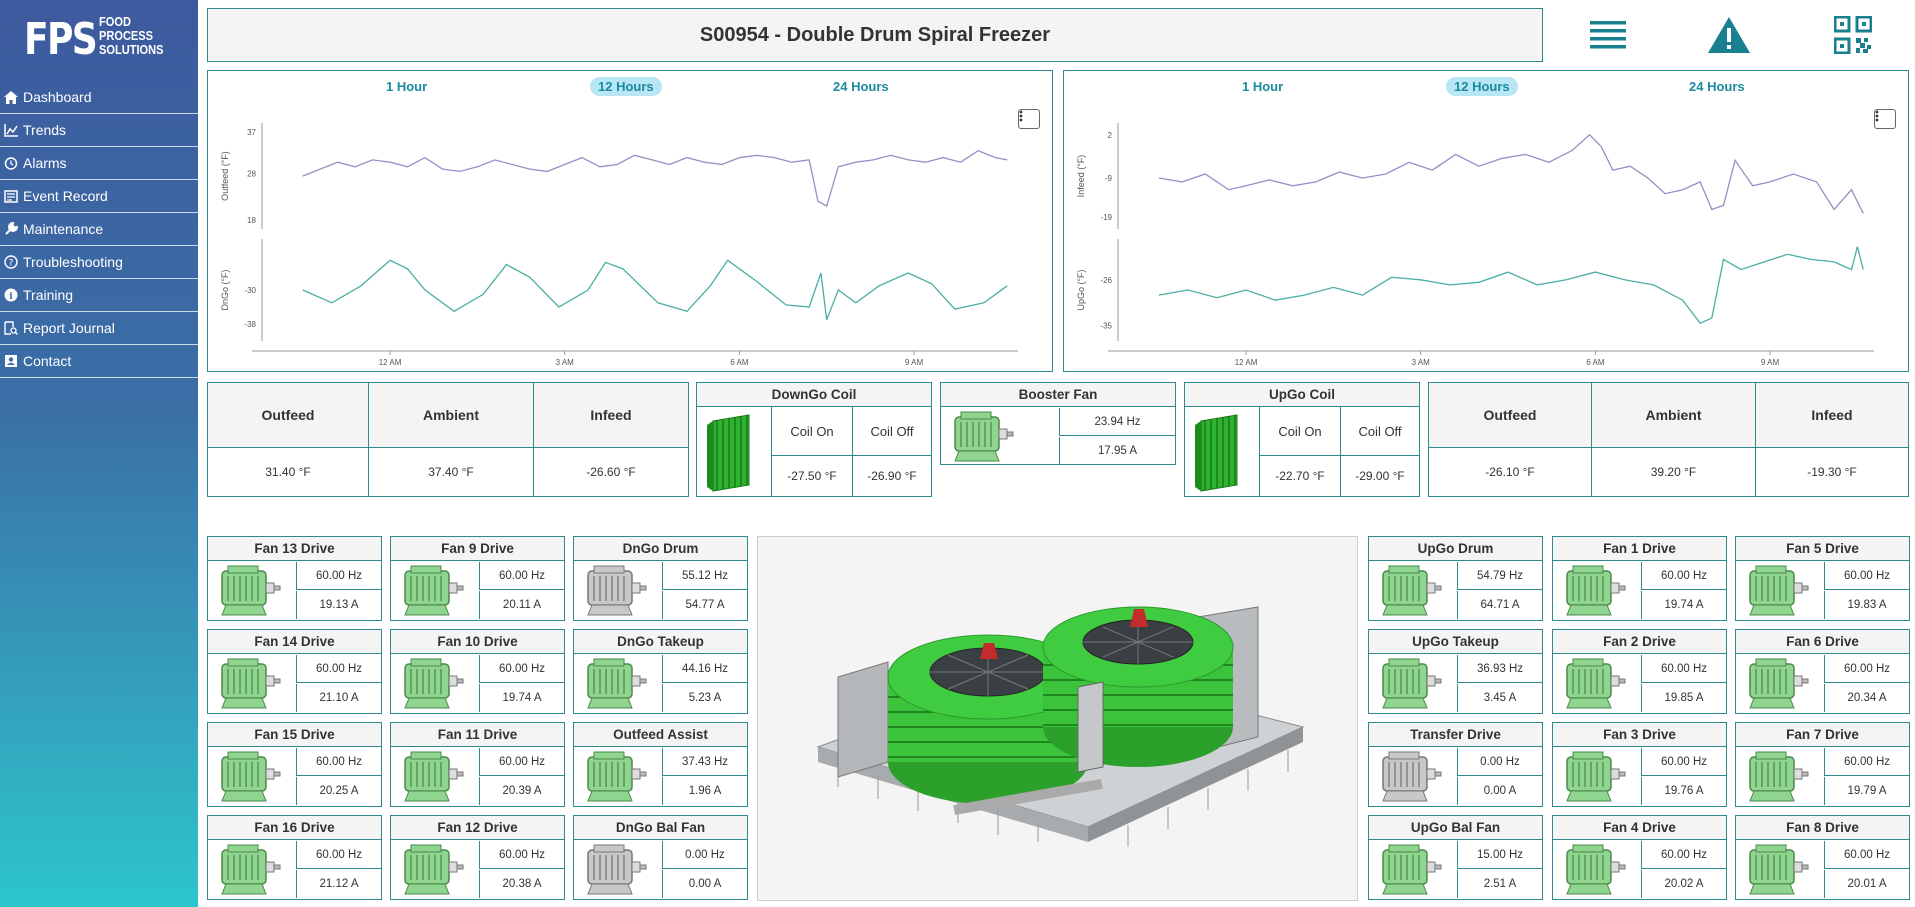 This screenshot has height=907, width=1915. What do you see at coordinates (451, 472) in the screenshot?
I see `value-ambient: 37.40 °F` at bounding box center [451, 472].